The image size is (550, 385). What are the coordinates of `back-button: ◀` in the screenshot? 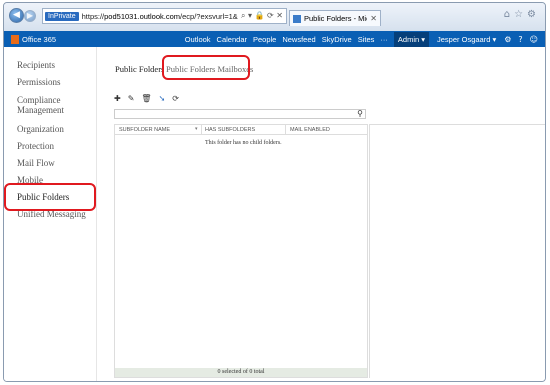 It's located at (16, 15).